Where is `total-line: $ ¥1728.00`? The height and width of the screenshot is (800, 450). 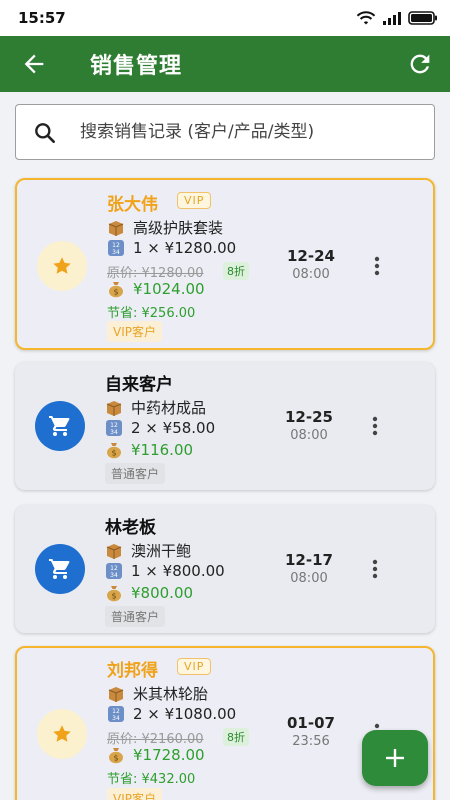
total-line: $ ¥1728.00 is located at coordinates (156, 755).